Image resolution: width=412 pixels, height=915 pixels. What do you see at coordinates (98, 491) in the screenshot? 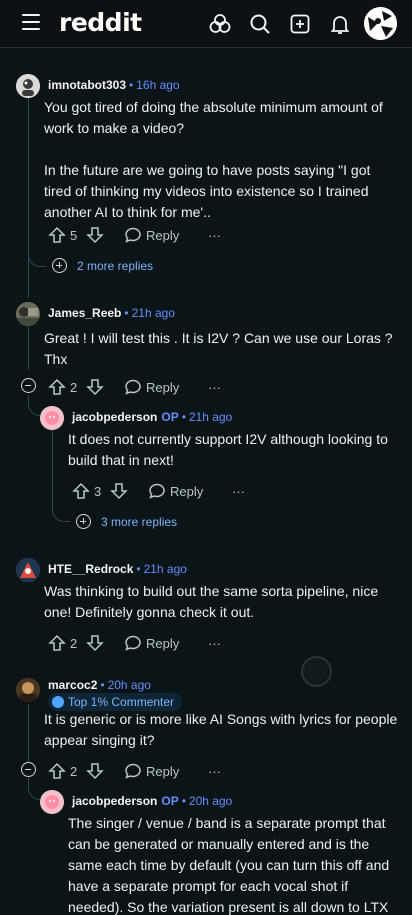
I see `vote-count: 3` at bounding box center [98, 491].